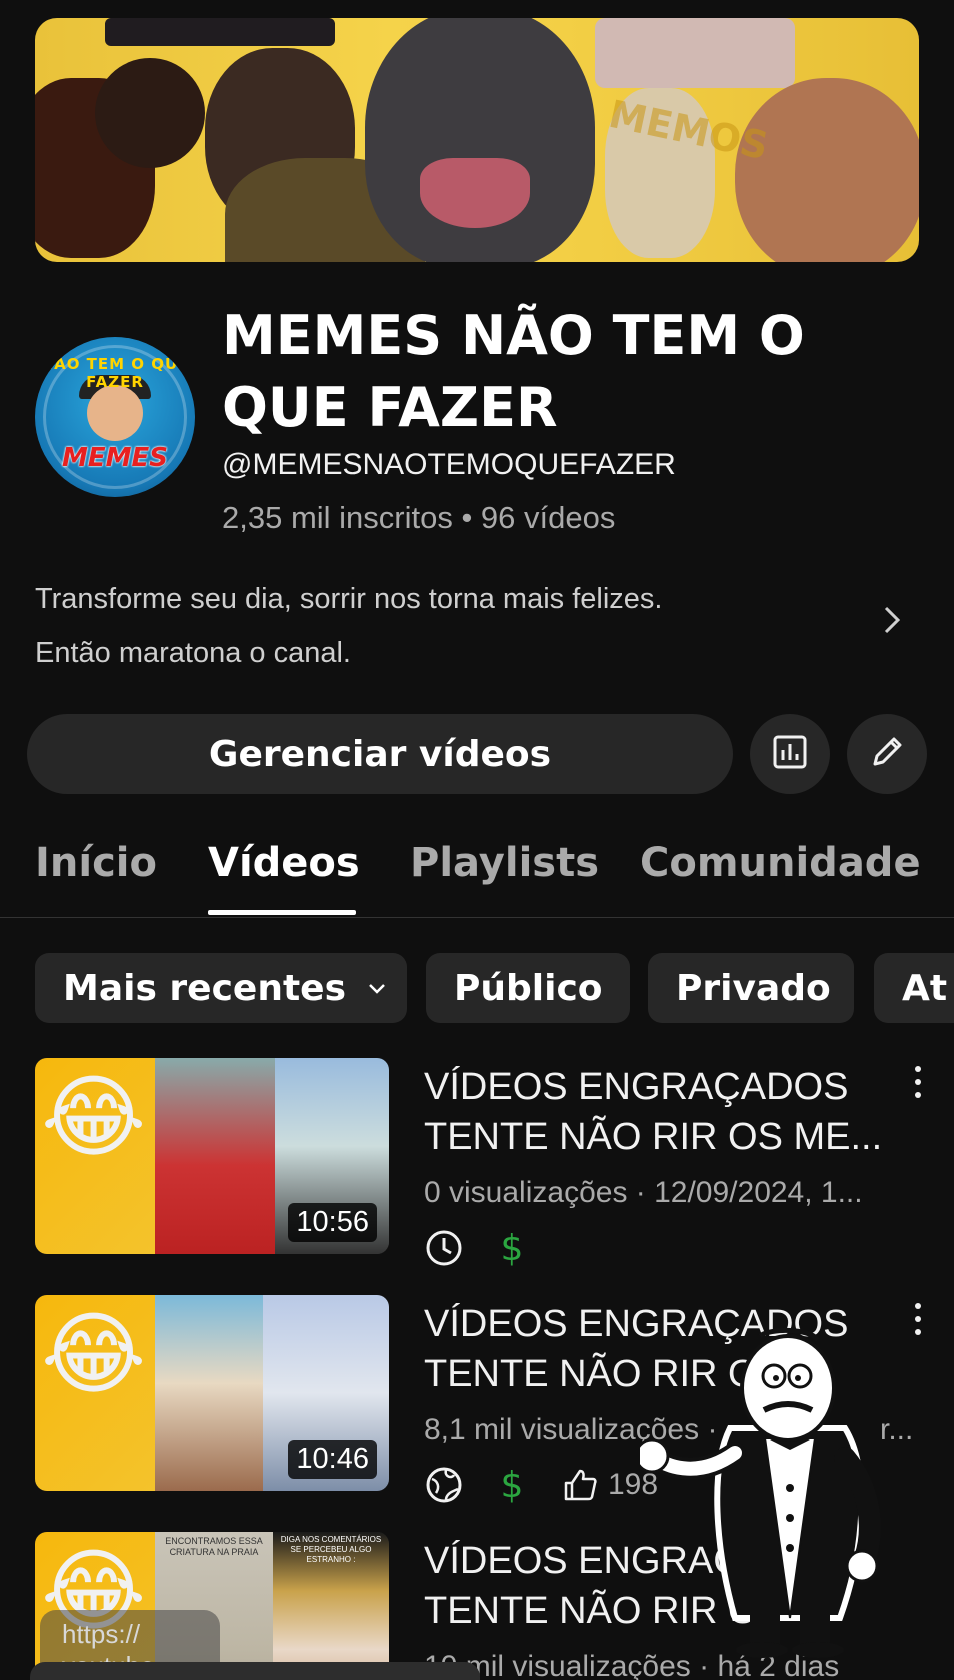 Image resolution: width=954 pixels, height=1680 pixels. Describe the element at coordinates (513, 371) in the screenshot. I see `channel-title: MEMES NÃO TEM O QUE FAZER` at that location.